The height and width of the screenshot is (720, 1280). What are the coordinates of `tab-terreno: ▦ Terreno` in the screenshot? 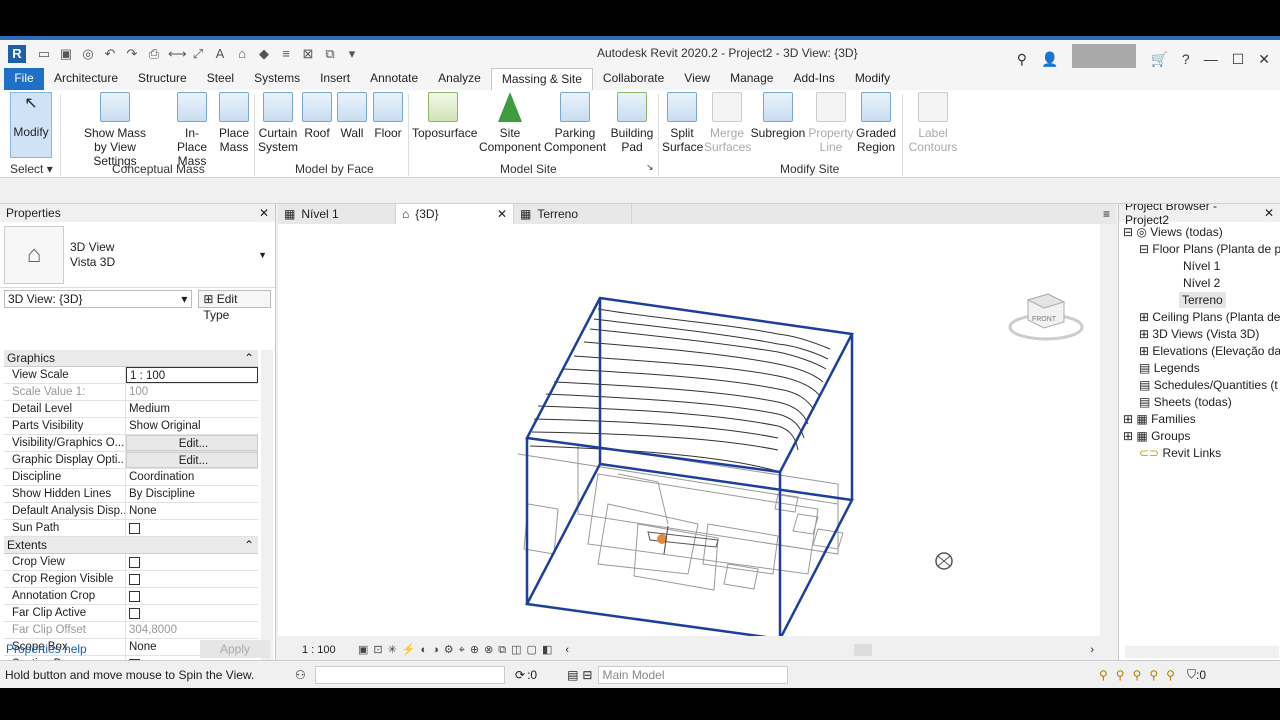 It's located at (573, 214).